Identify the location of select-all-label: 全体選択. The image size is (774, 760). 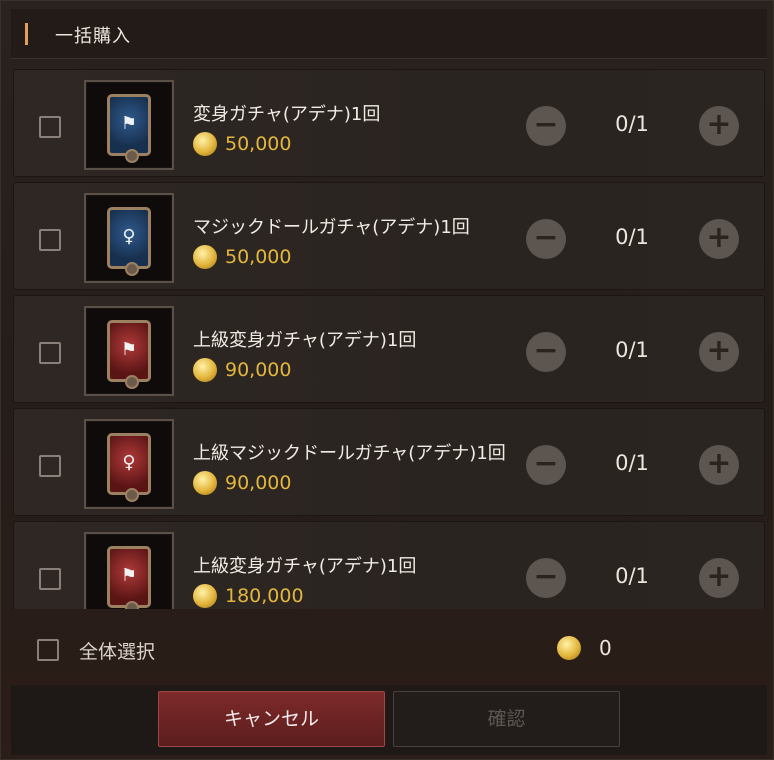
(117, 651).